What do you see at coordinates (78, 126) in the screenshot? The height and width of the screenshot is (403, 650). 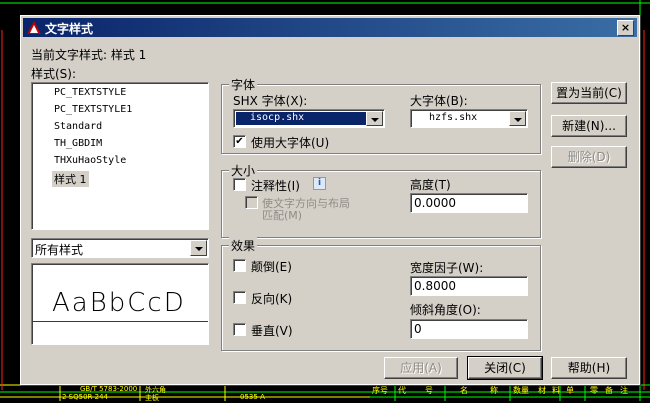 I see `list-item: Standard` at bounding box center [78, 126].